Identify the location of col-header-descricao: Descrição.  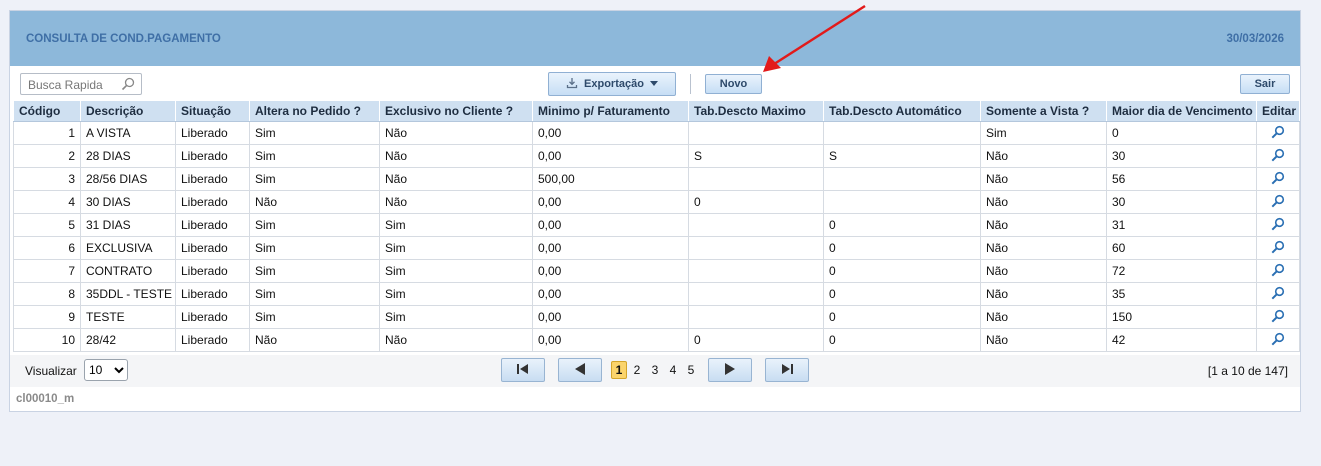
(128, 111).